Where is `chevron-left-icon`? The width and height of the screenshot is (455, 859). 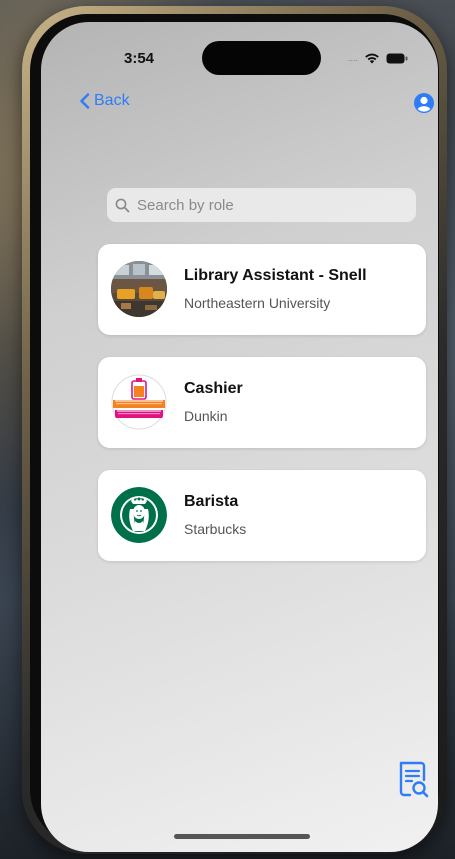
chevron-left-icon is located at coordinates (85, 101).